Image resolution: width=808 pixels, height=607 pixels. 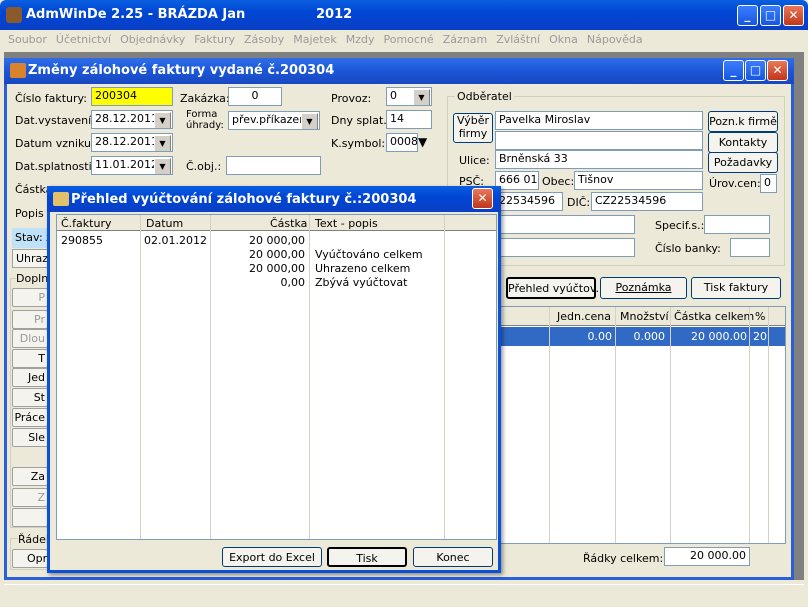 I want to click on status-bar, so click(x=404, y=594).